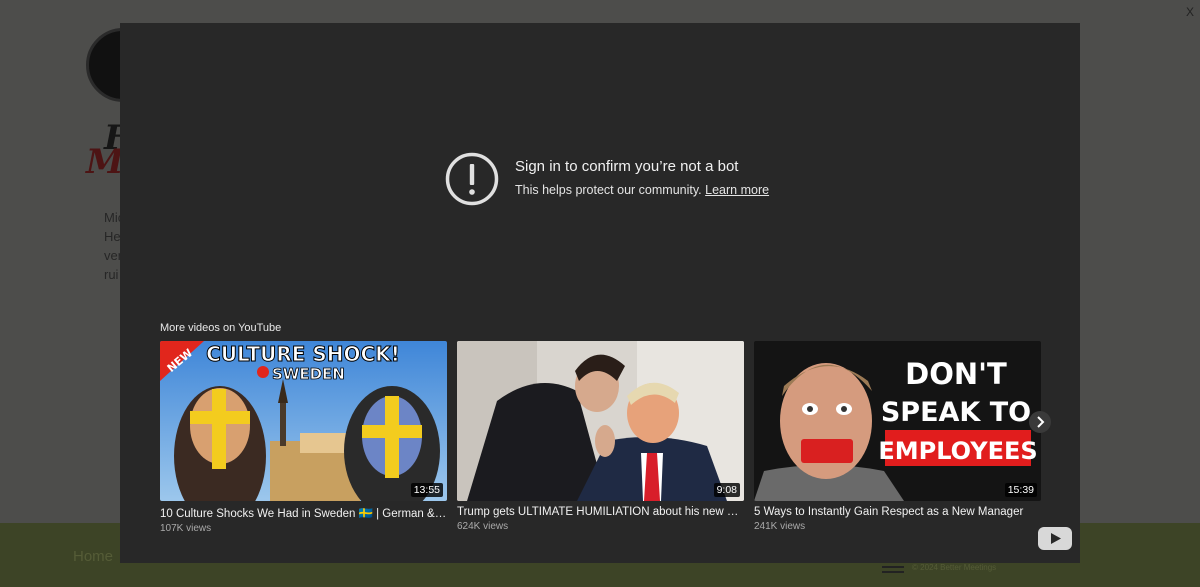  What do you see at coordinates (221, 328) in the screenshot?
I see `more-videos-label: More videos on YouTube` at bounding box center [221, 328].